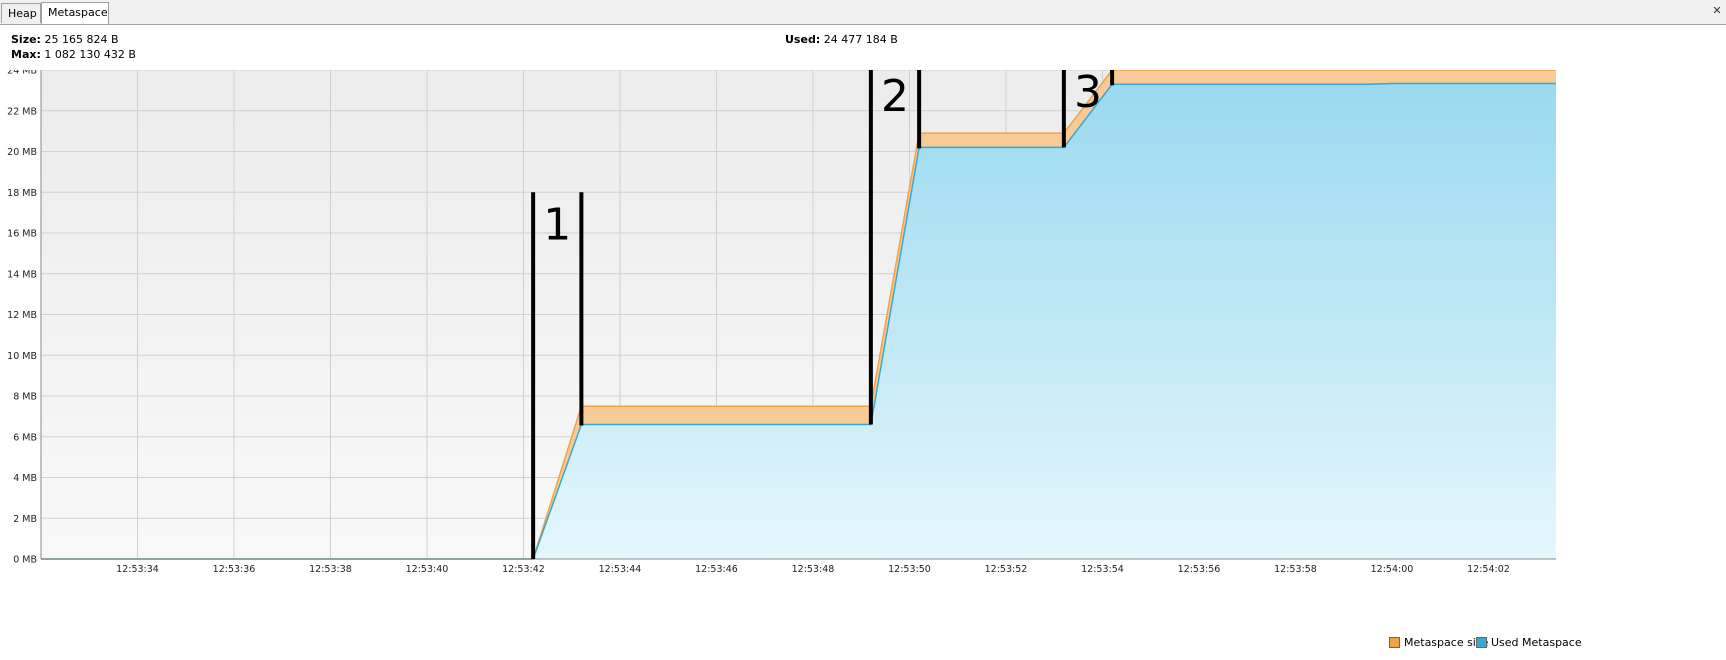 Image resolution: width=1726 pixels, height=660 pixels. What do you see at coordinates (22, 193) in the screenshot?
I see `y-tick-label: 18 MB` at bounding box center [22, 193].